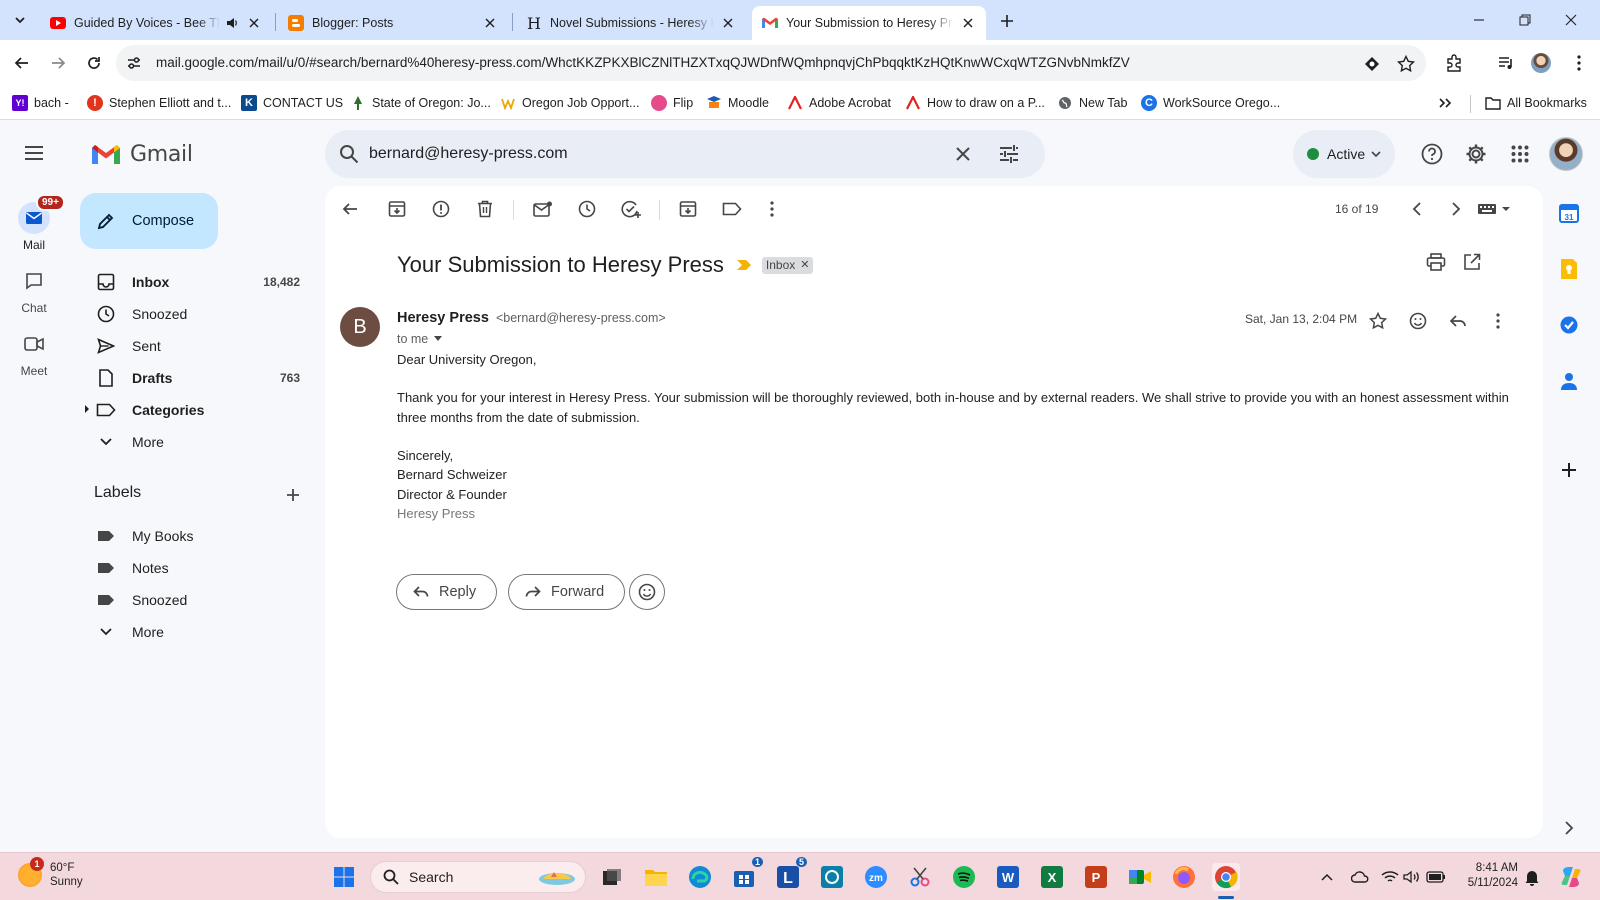 Image resolution: width=1600 pixels, height=900 pixels. Describe the element at coordinates (649, 154) in the screenshot. I see `search-input` at that location.